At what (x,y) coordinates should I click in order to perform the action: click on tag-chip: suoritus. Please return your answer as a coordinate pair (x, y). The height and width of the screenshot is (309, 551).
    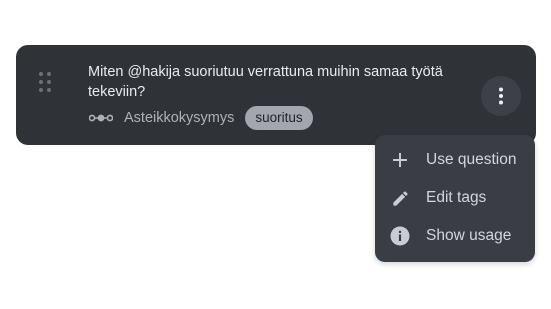
    Looking at the image, I should click on (279, 118).